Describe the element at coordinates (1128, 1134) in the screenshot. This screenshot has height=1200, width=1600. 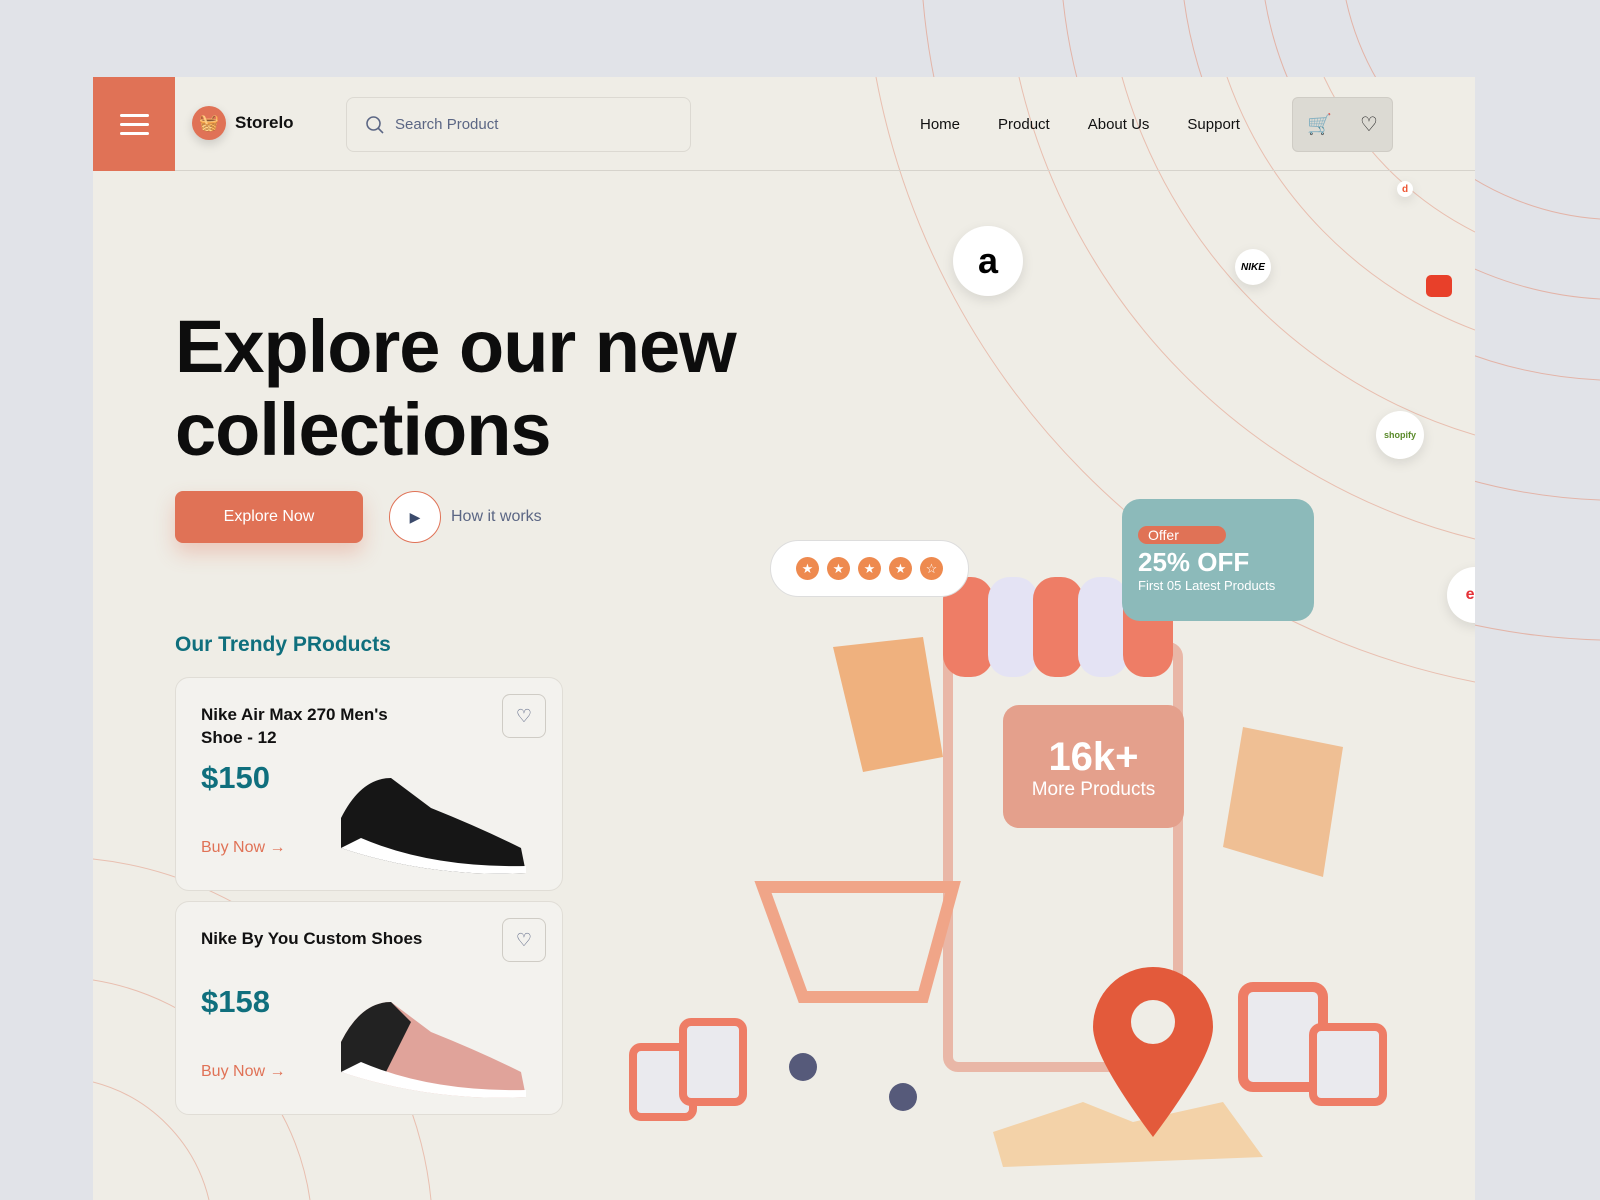
I see `map` at that location.